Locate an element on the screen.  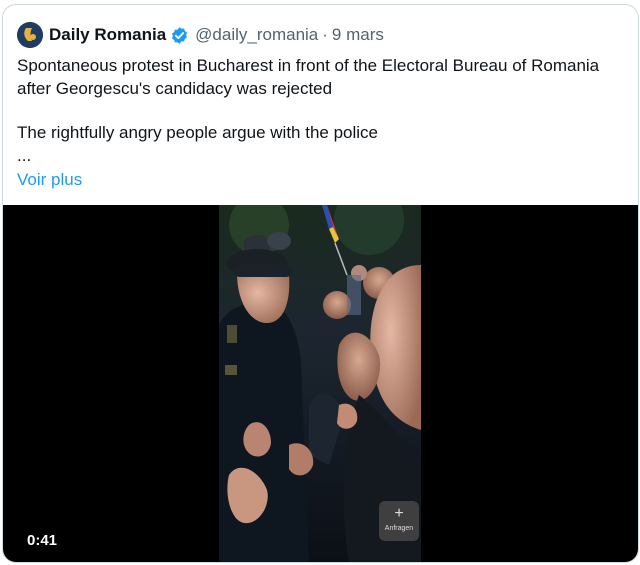
tweet-date: 9 mars is located at coordinates (358, 35).